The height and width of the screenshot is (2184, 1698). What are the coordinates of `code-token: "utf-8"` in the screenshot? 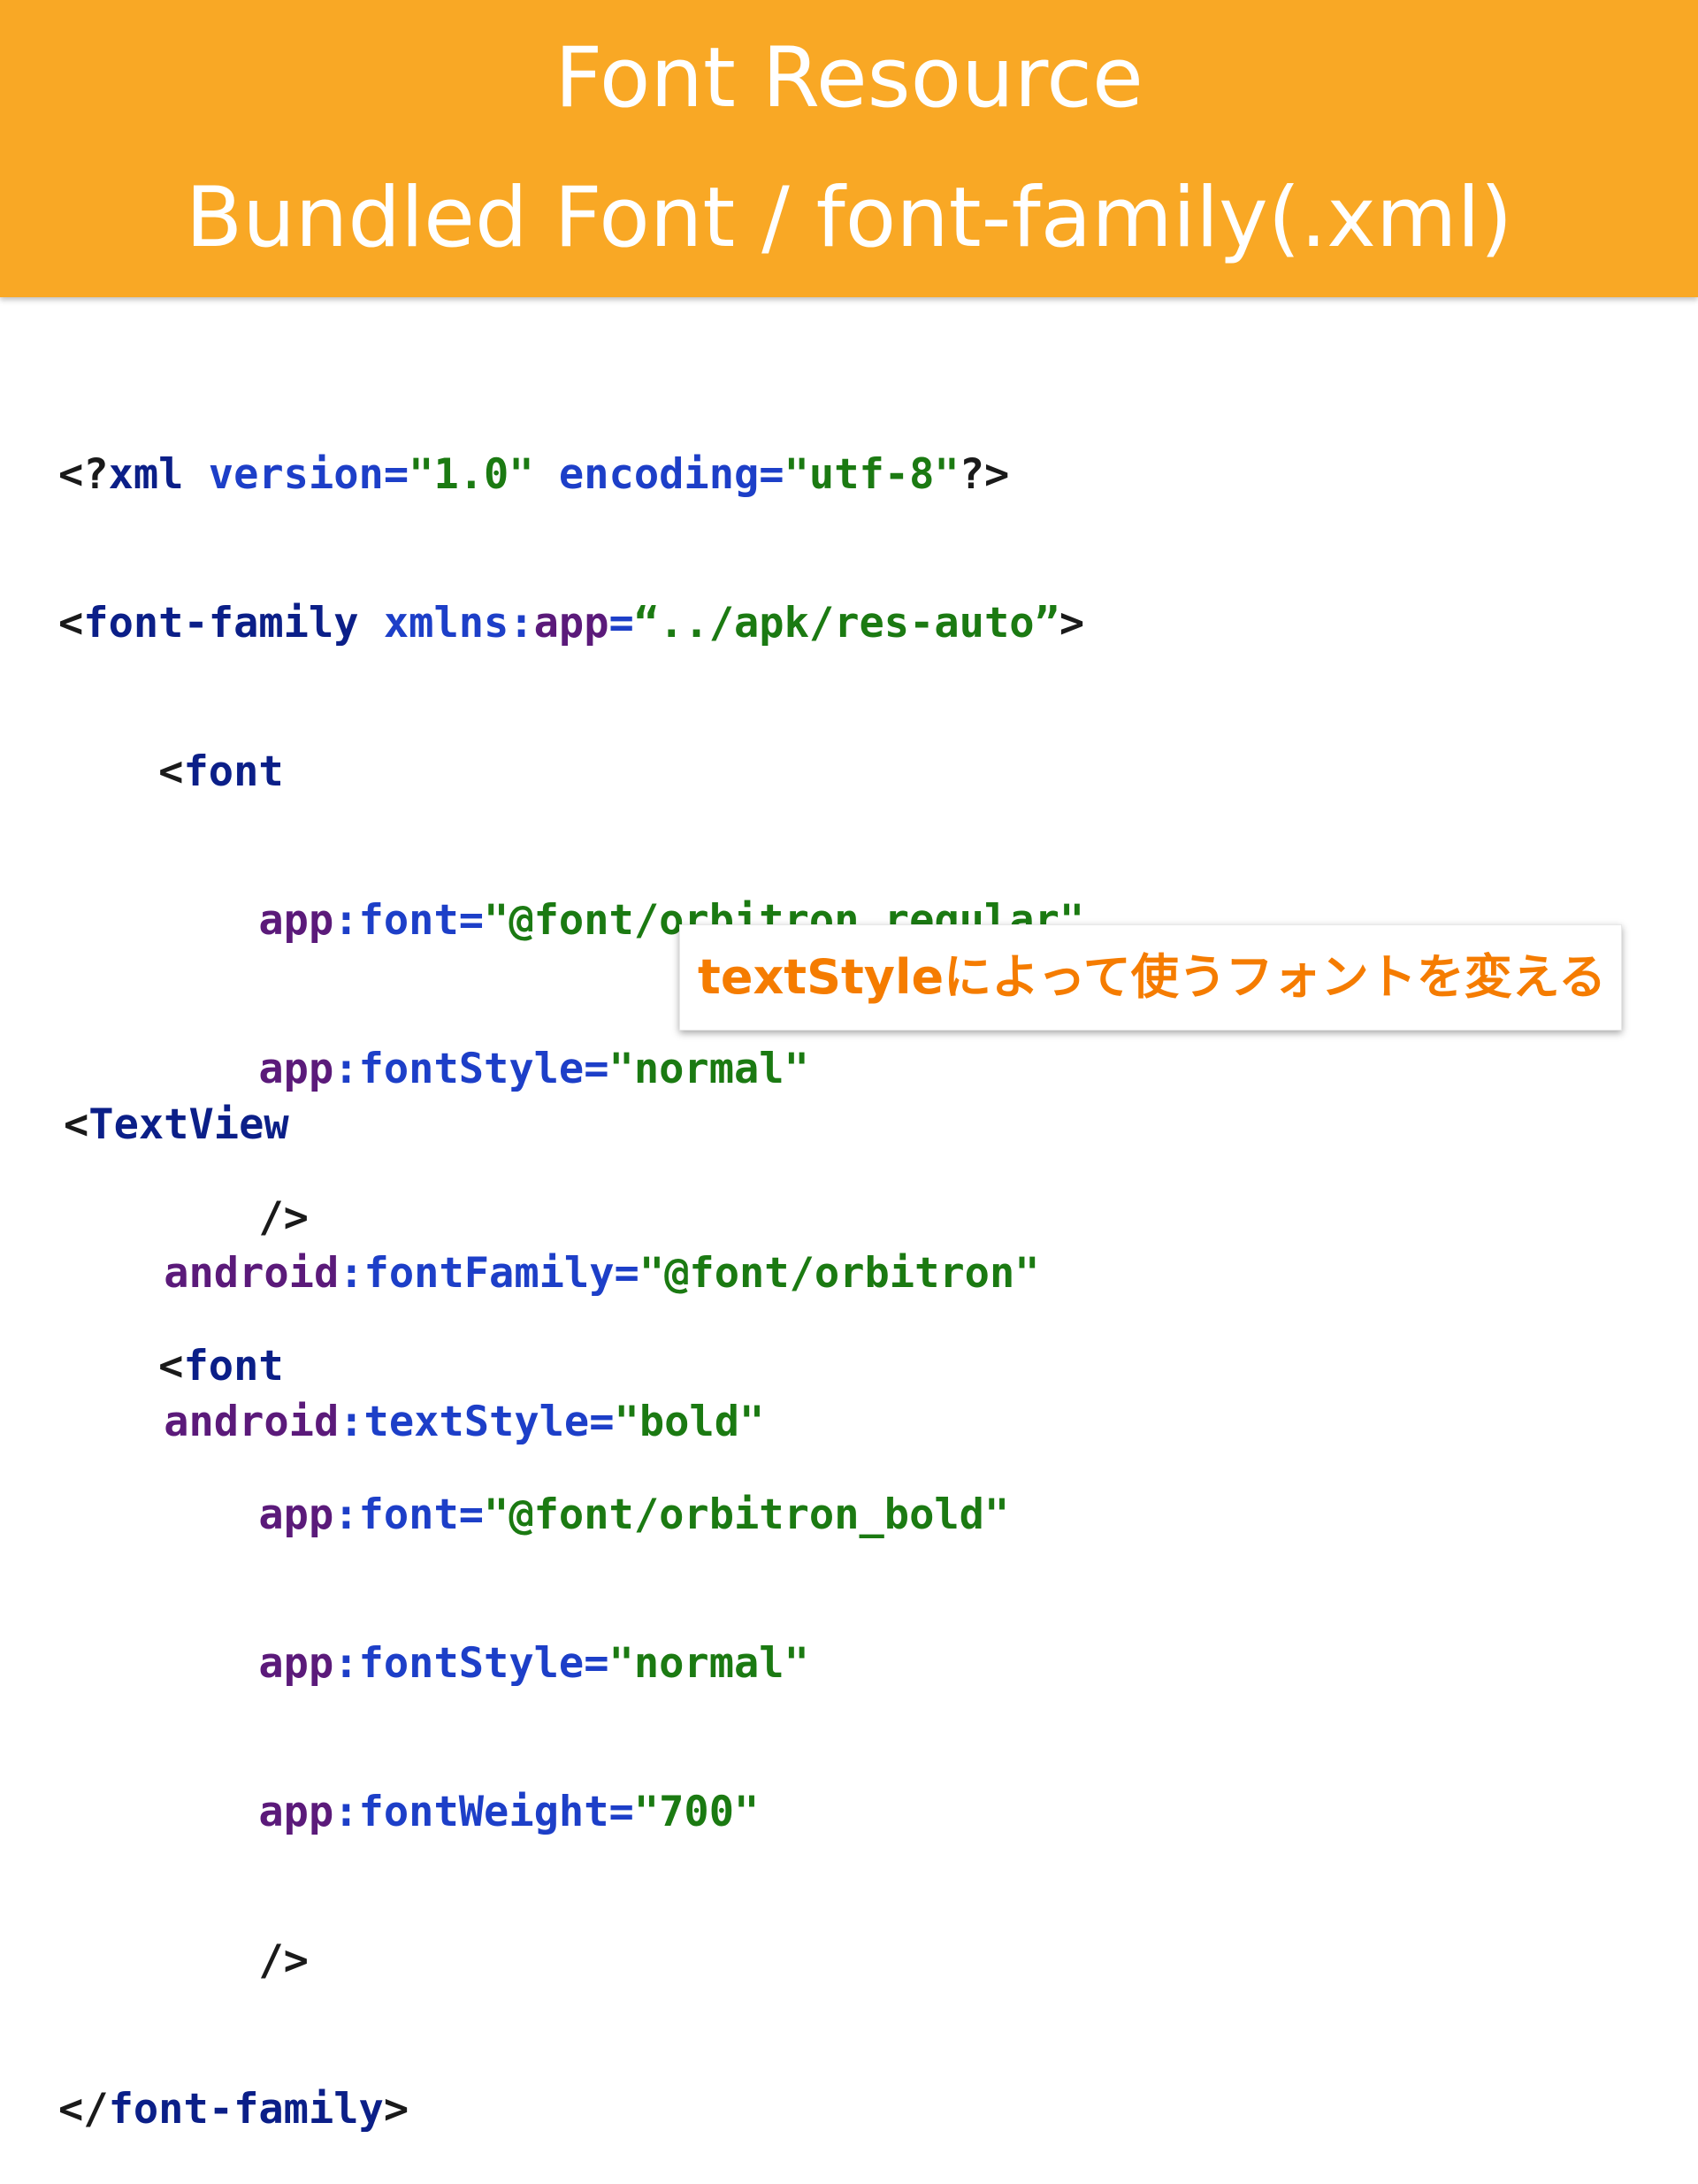 It's located at (872, 475).